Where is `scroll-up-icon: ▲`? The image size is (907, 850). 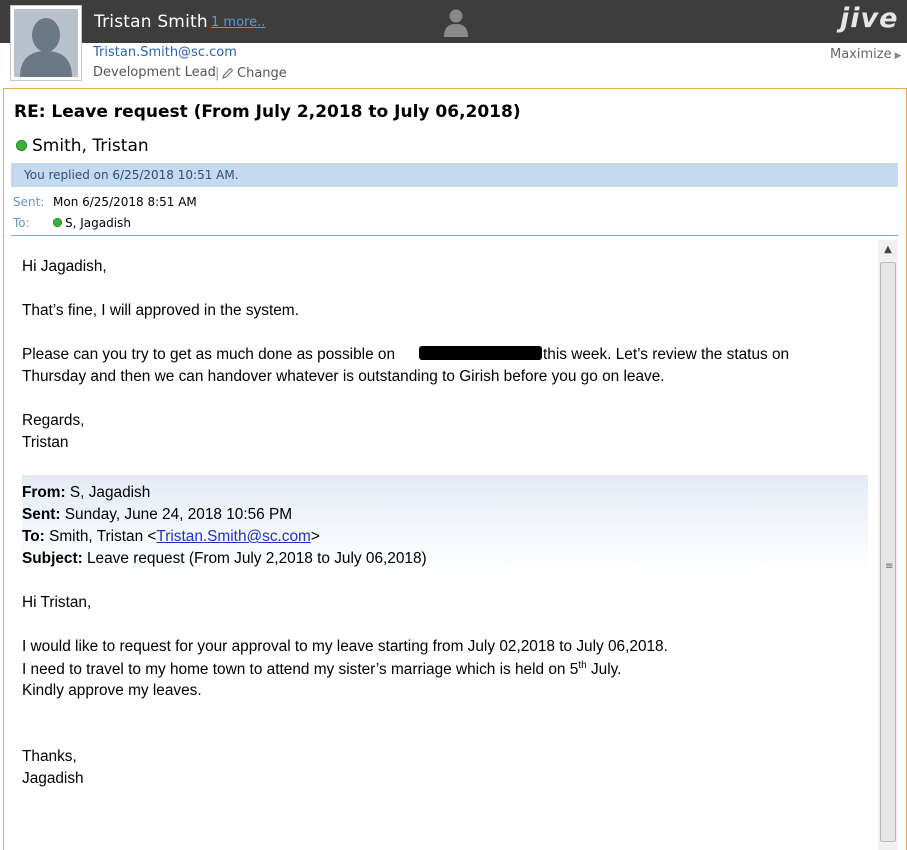
scroll-up-icon: ▲ is located at coordinates (888, 250).